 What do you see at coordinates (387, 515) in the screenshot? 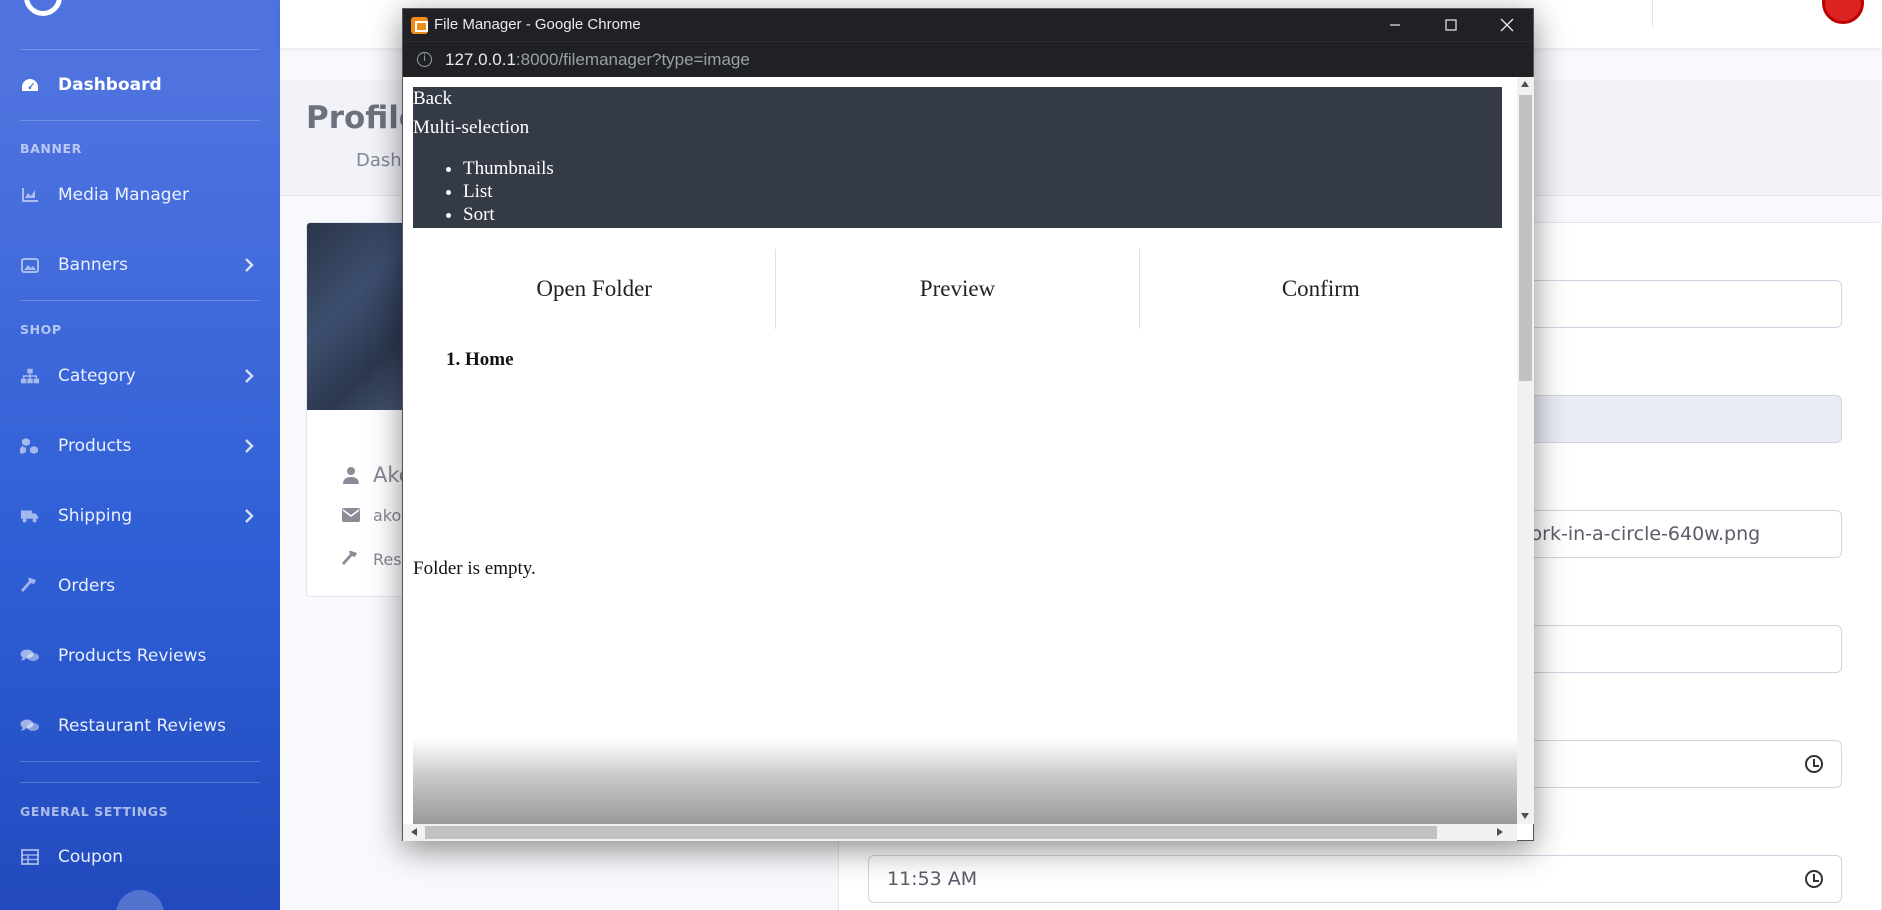
I see `profile-email: ako` at bounding box center [387, 515].